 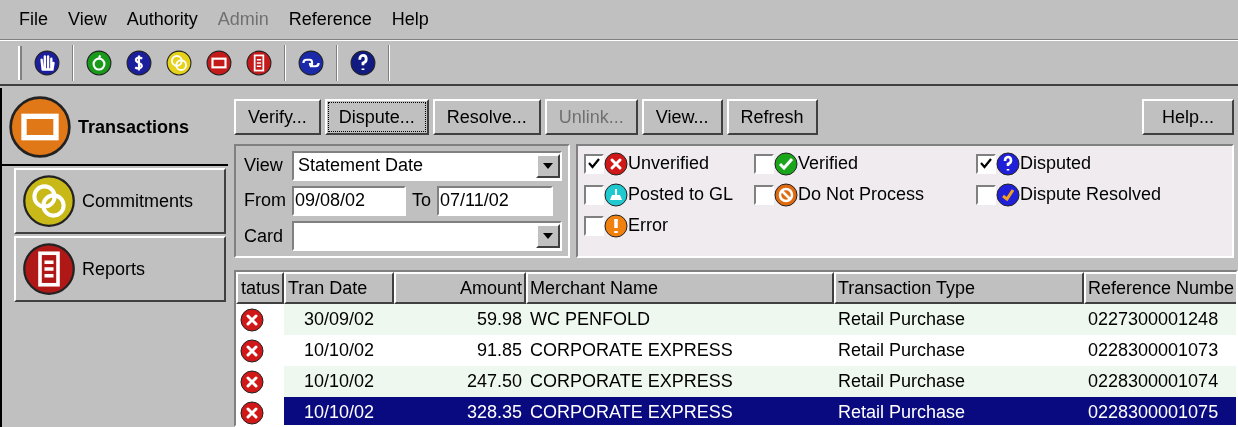 What do you see at coordinates (349, 201) in the screenshot?
I see `from-date-field: 09/08/02` at bounding box center [349, 201].